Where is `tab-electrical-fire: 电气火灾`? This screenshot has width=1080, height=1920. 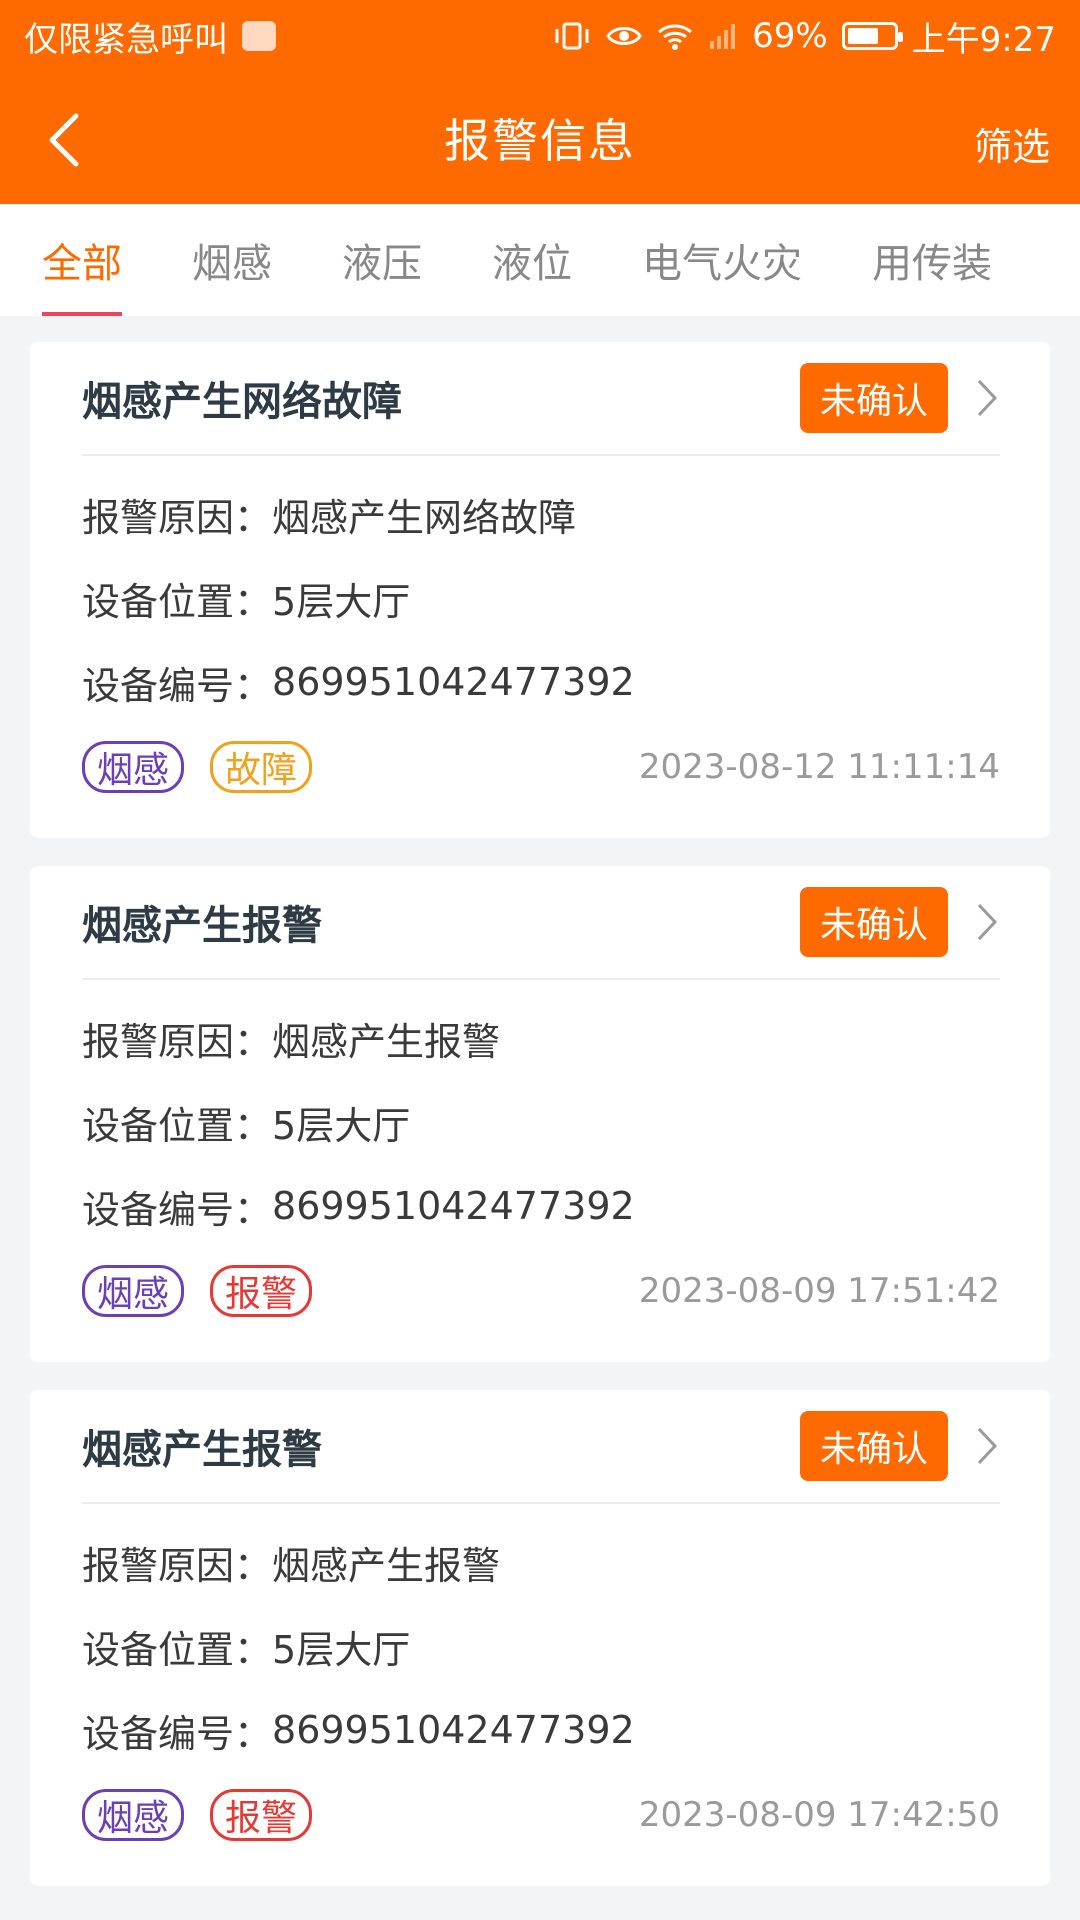 tab-electrical-fire: 电气火灾 is located at coordinates (722, 260).